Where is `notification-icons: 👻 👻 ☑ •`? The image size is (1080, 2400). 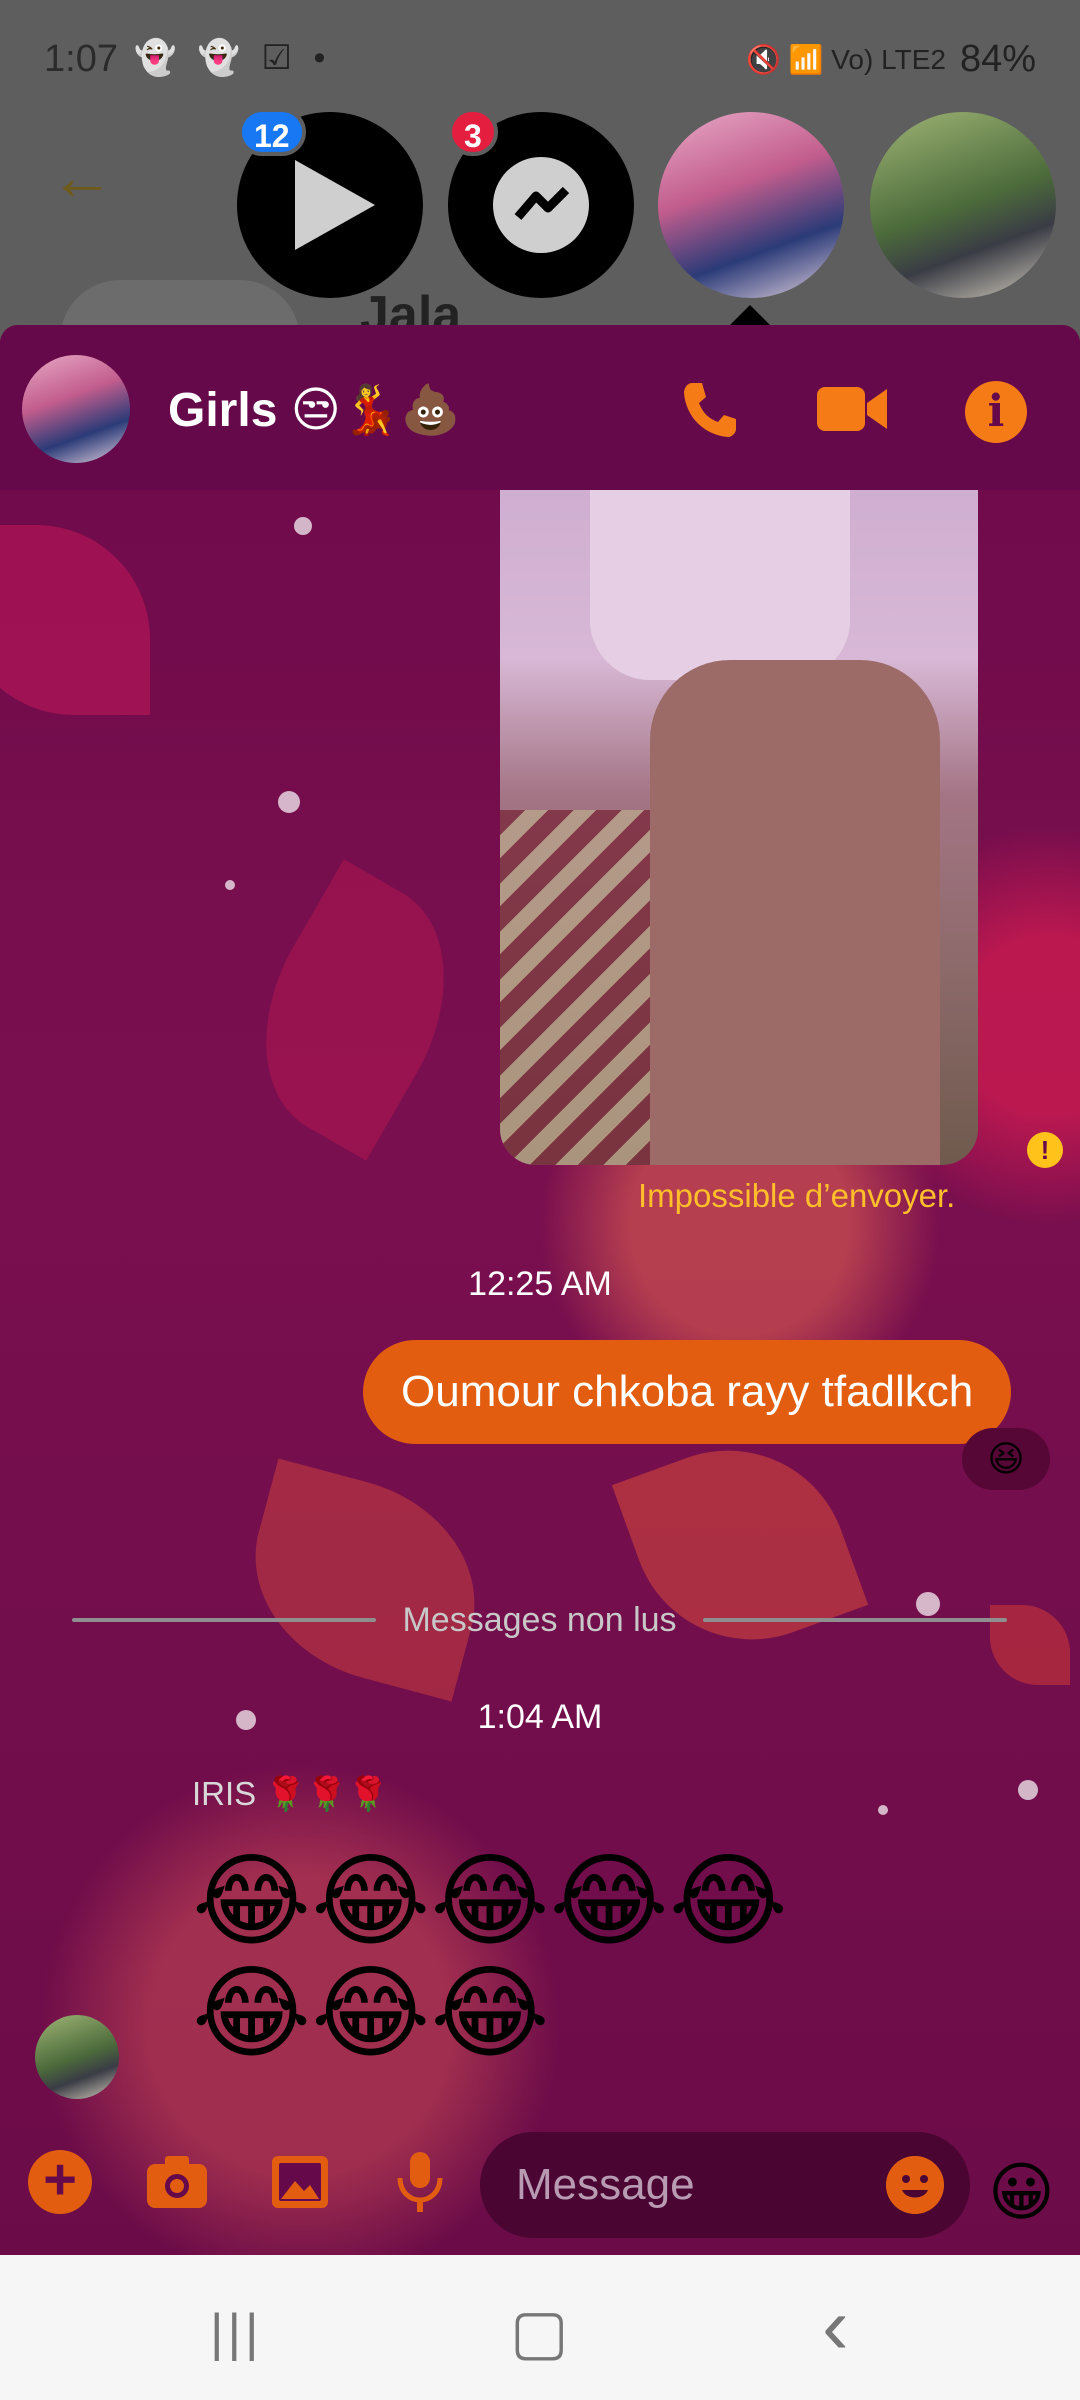
notification-icons: 👻 👻 ☑ • is located at coordinates (233, 58).